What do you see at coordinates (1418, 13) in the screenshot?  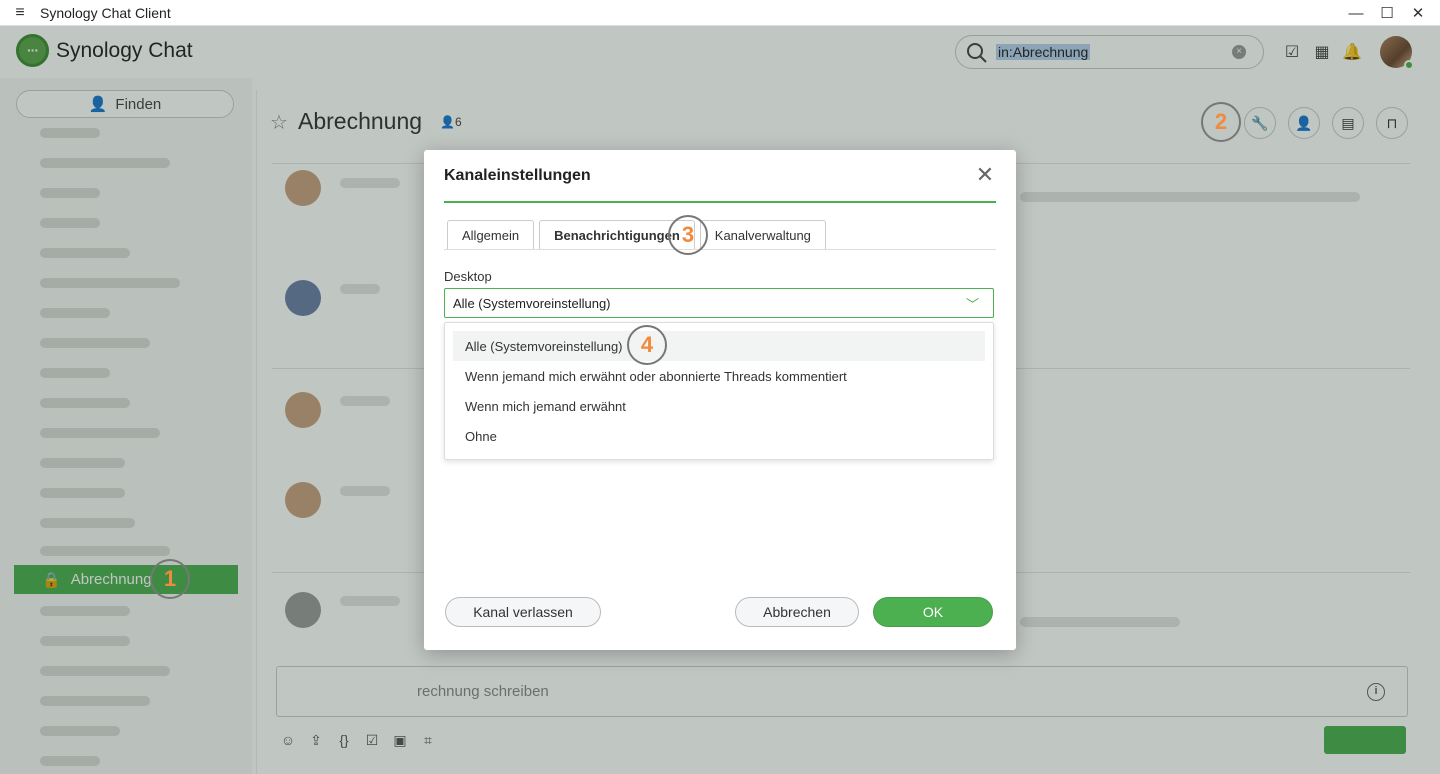 I see `close-window-icon: ✕` at bounding box center [1418, 13].